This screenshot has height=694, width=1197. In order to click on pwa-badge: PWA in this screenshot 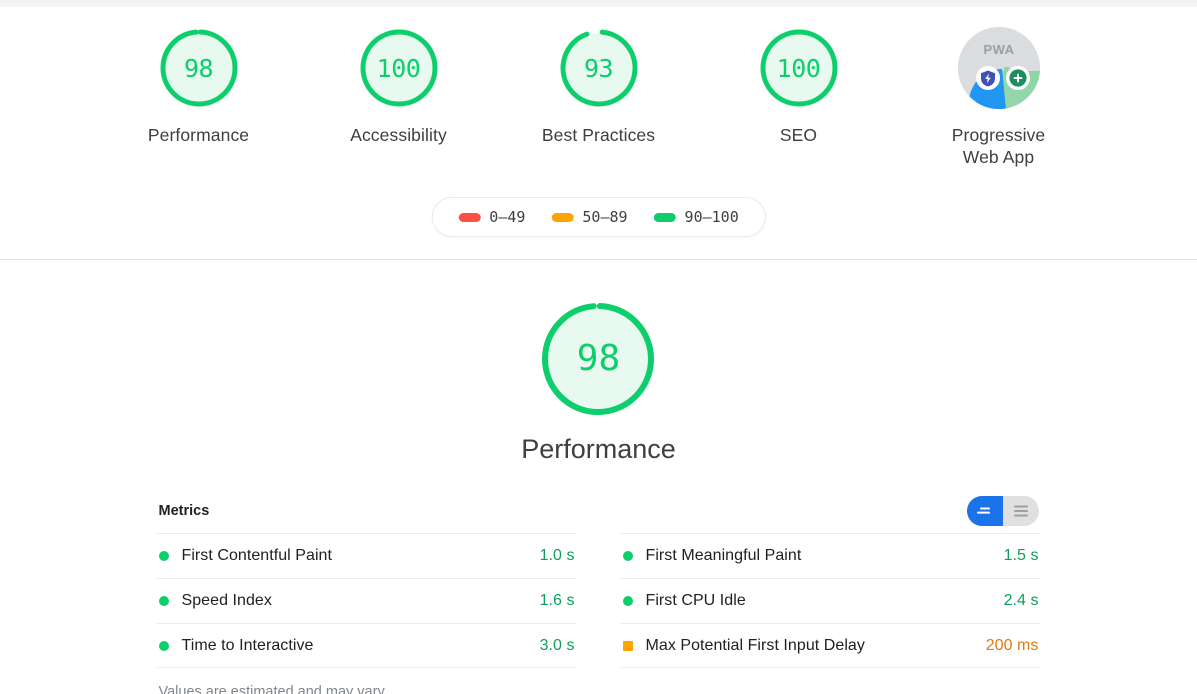, I will do `click(998, 68)`.